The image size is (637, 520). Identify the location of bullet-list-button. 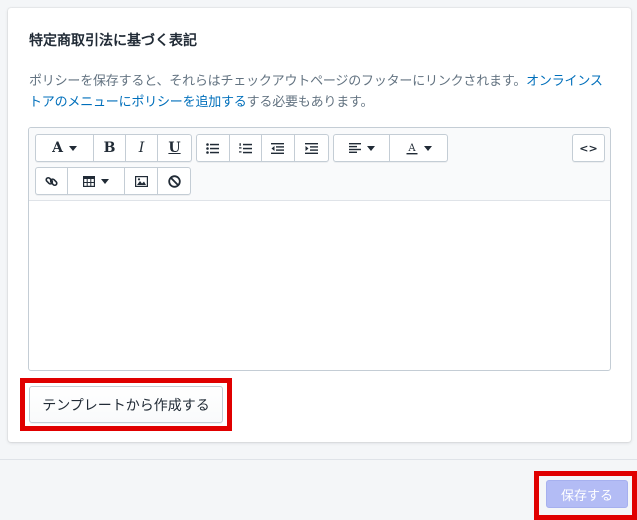
(213, 148).